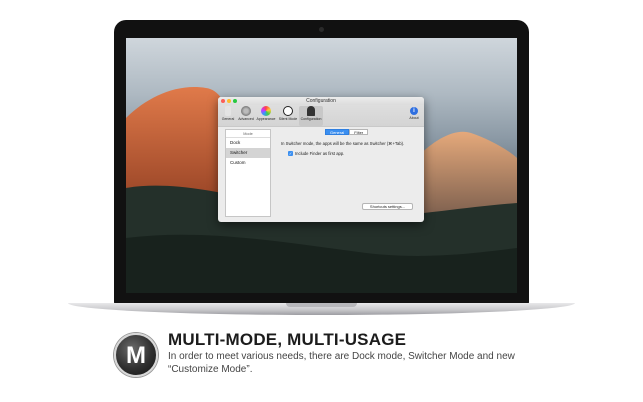  What do you see at coordinates (287, 339) in the screenshot?
I see `headline: MULTI-MODE, MULTI-USAGE` at bounding box center [287, 339].